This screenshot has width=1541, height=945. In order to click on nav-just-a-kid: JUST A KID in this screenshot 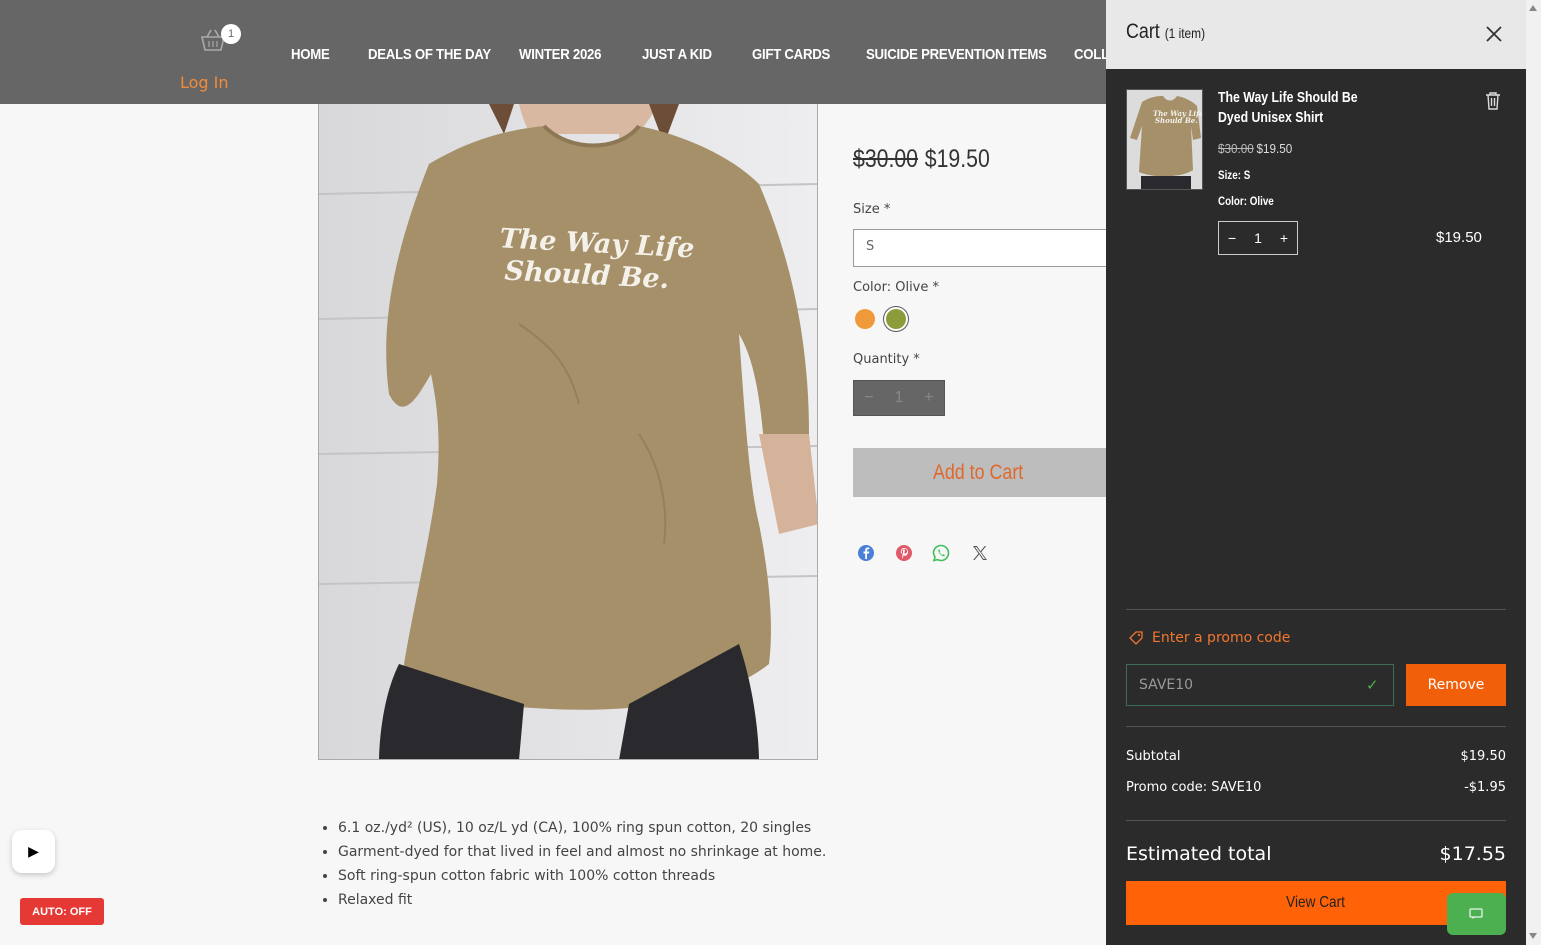, I will do `click(677, 54)`.